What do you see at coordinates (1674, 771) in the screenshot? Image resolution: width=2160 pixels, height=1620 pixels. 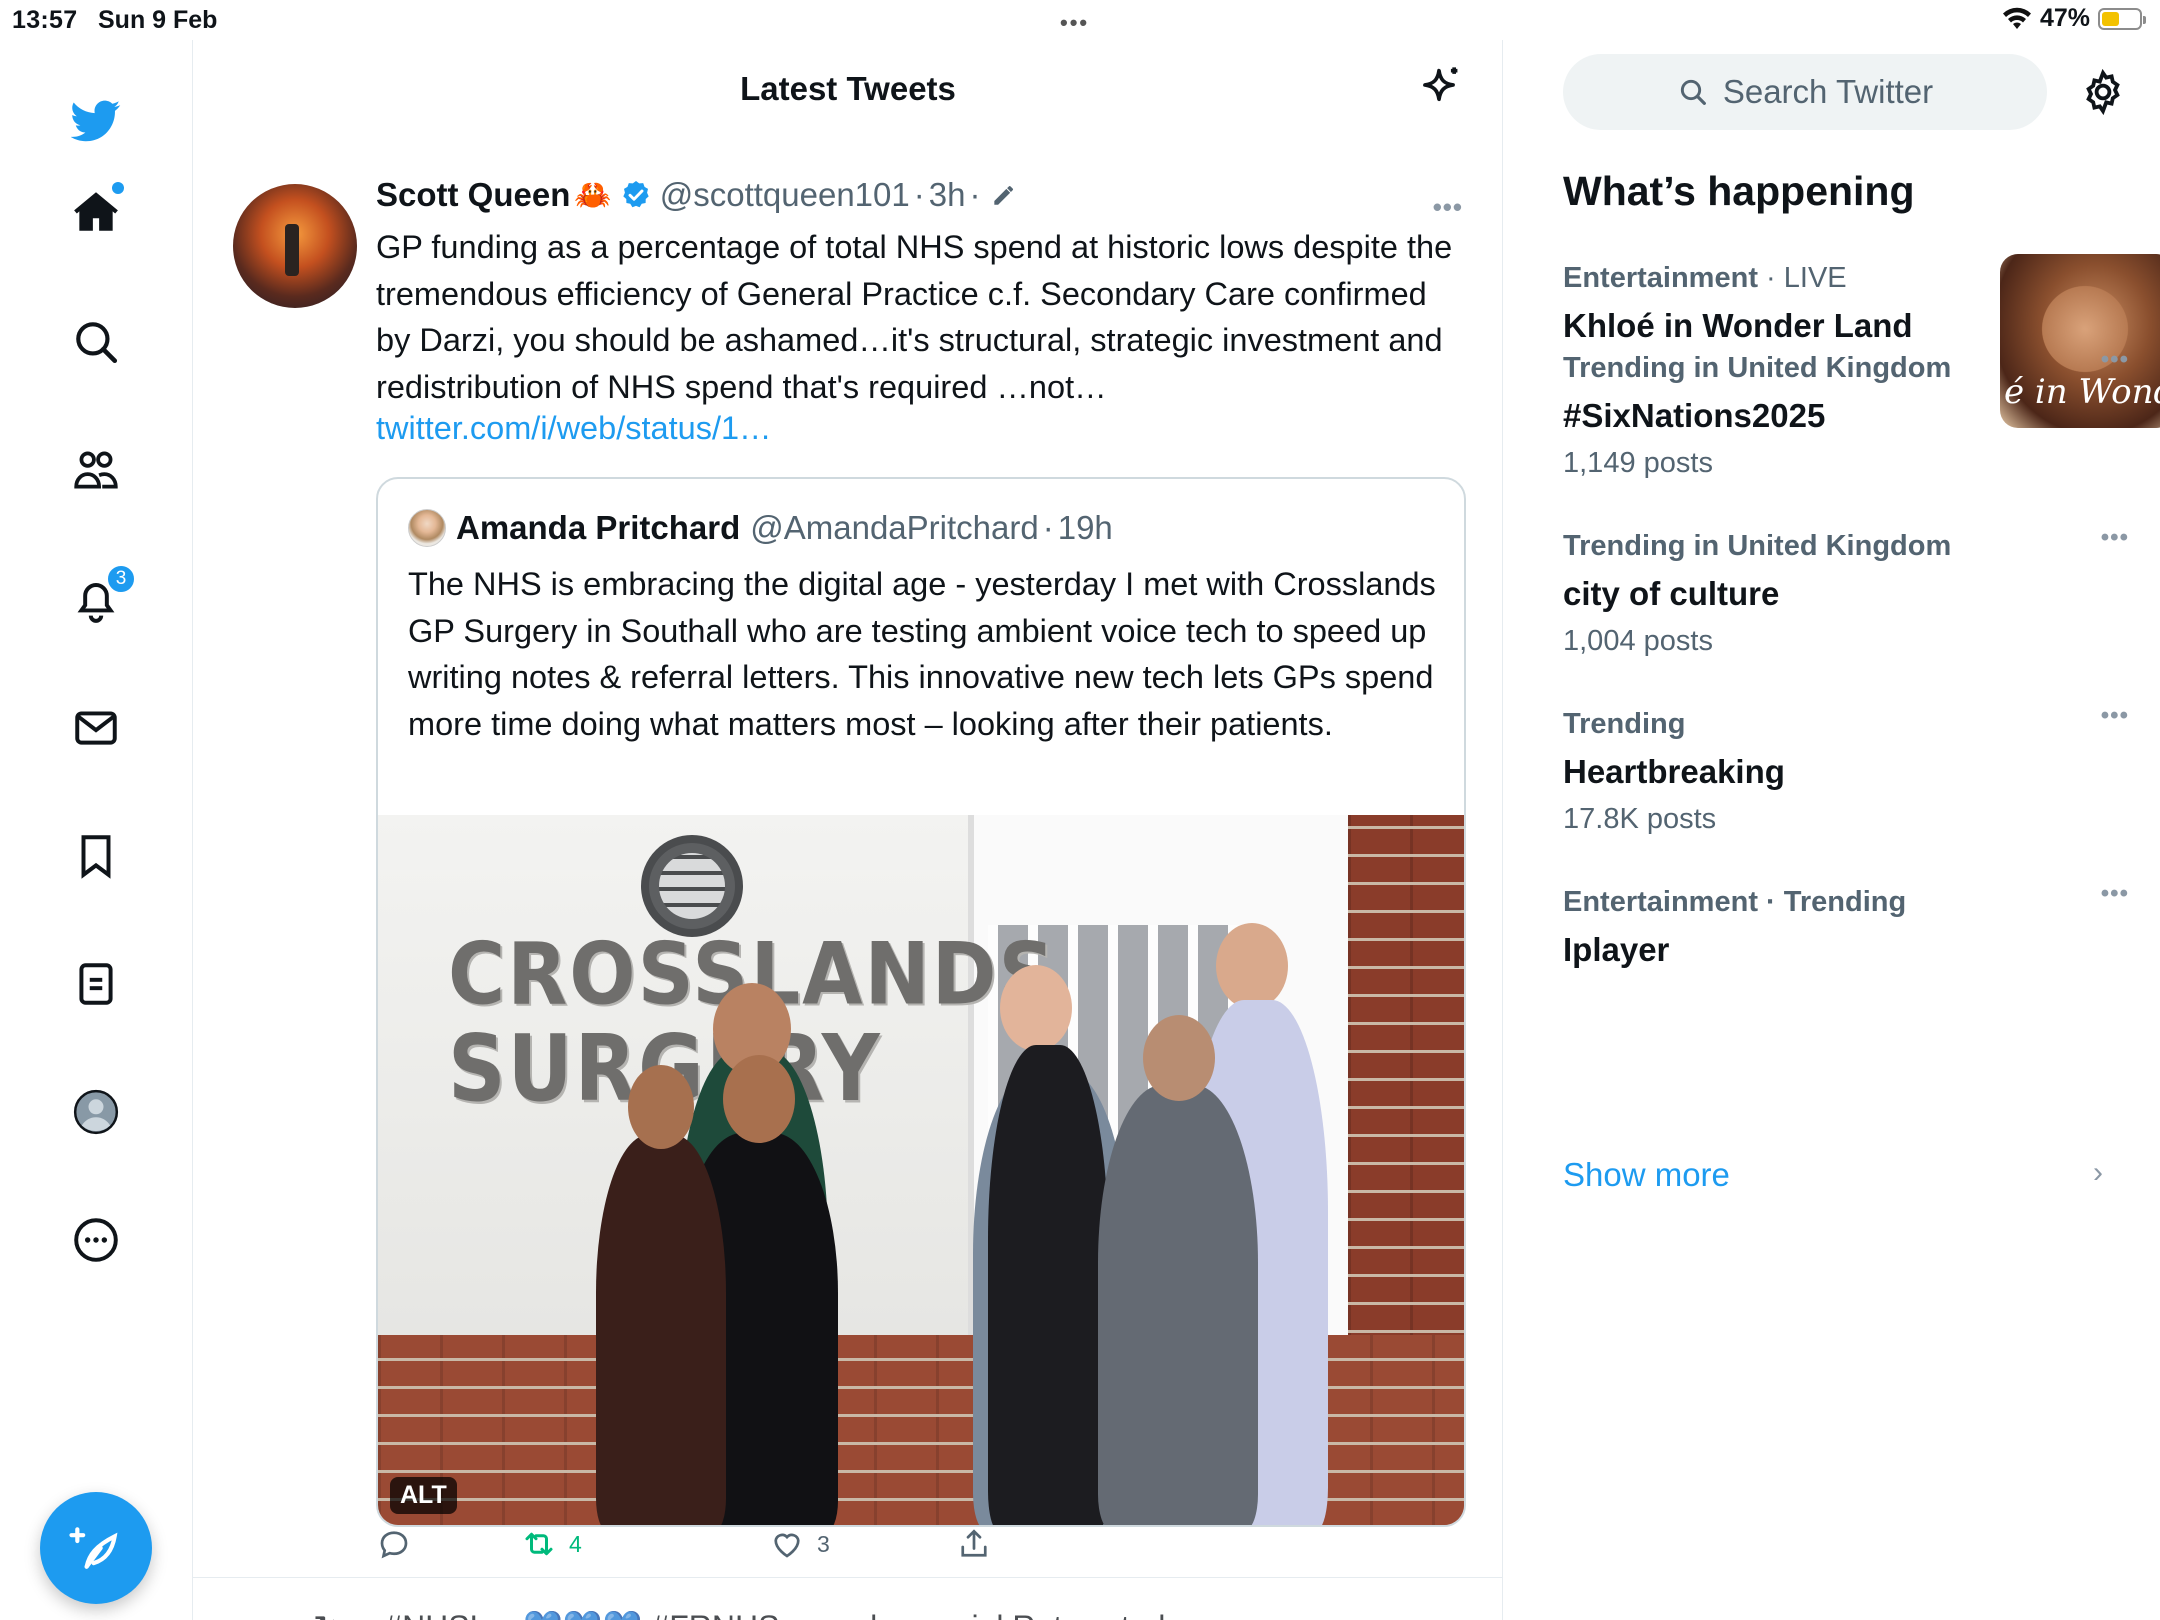 I see `trend-name: Heartbreaking` at bounding box center [1674, 771].